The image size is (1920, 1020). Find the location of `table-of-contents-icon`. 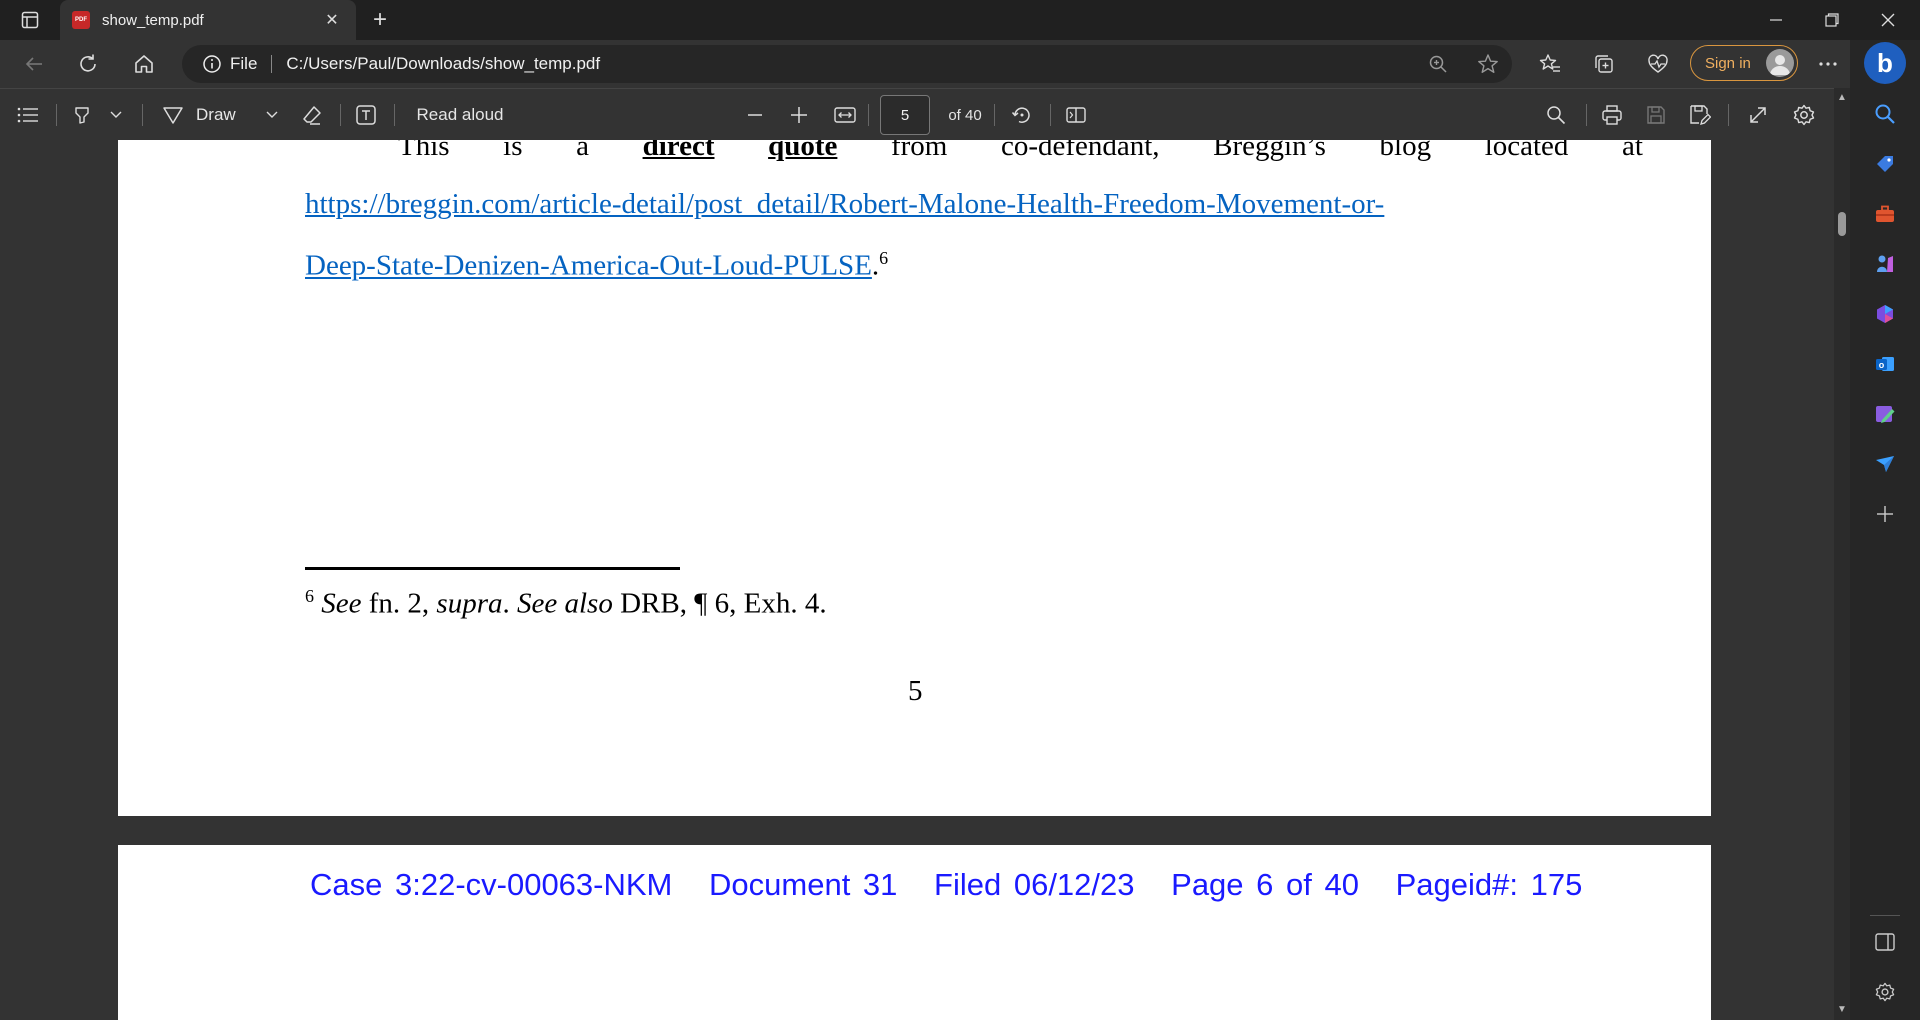

table-of-contents-icon is located at coordinates (28, 115).